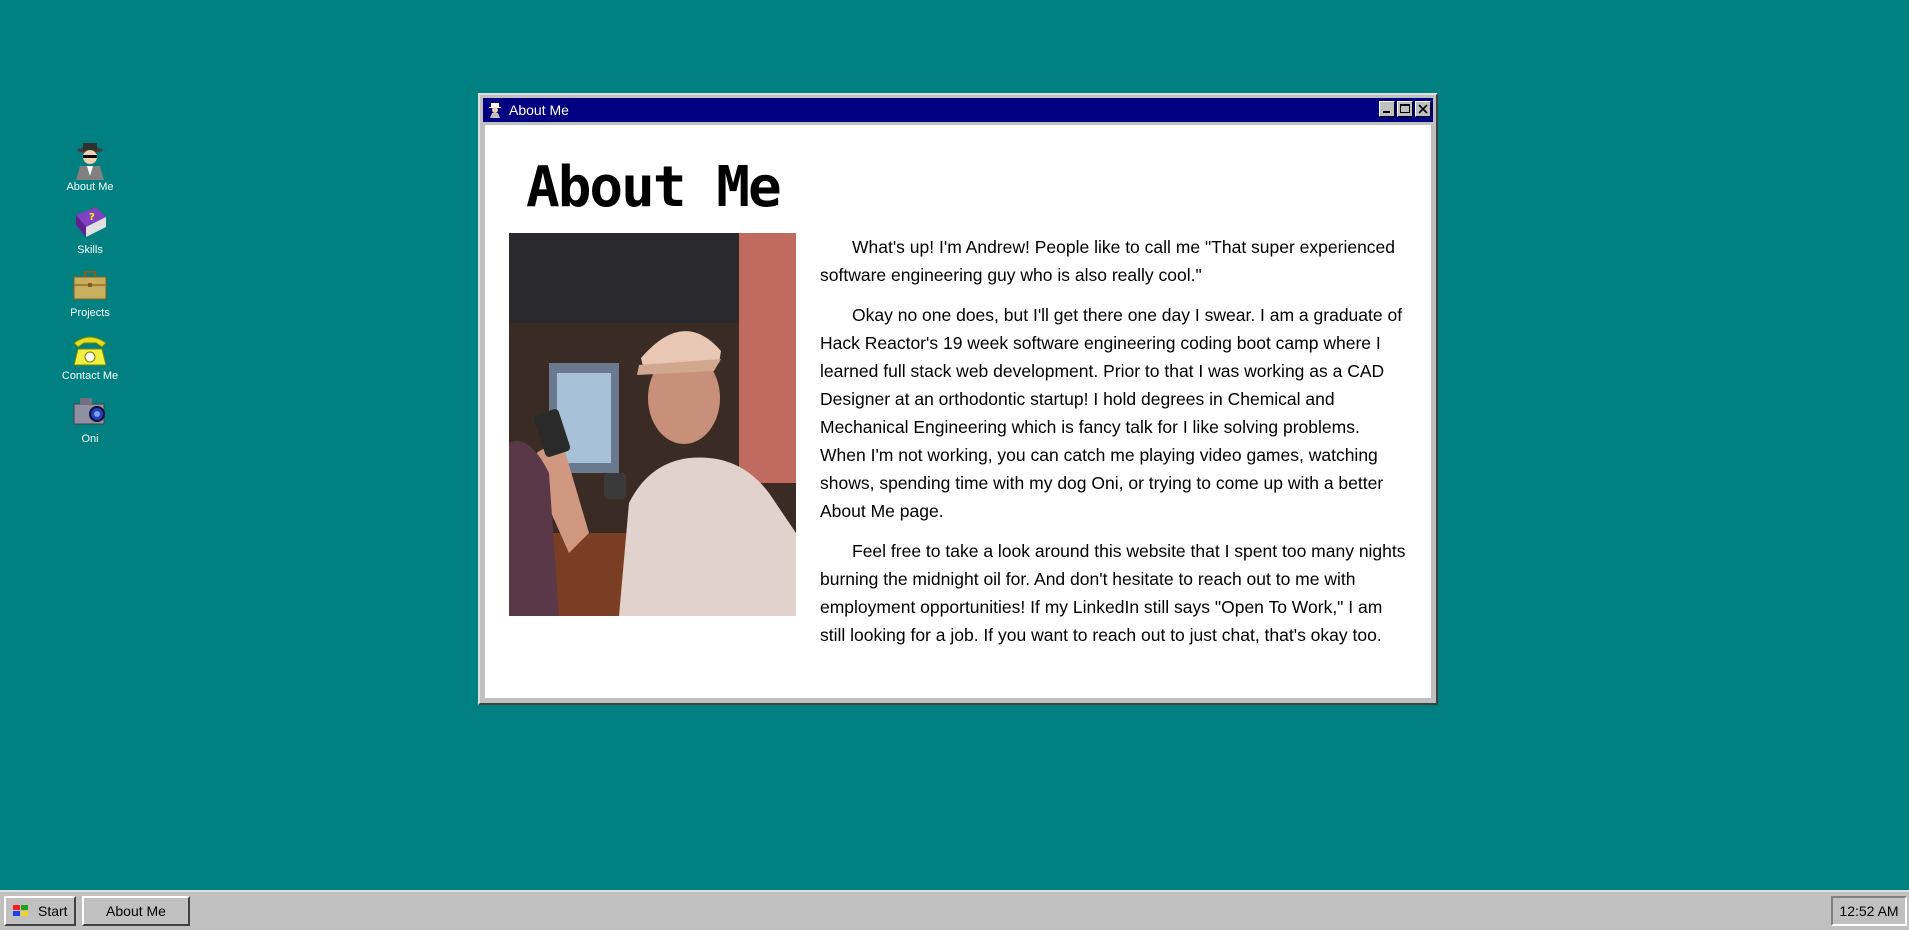 This screenshot has height=930, width=1909. Describe the element at coordinates (90, 285) in the screenshot. I see `briefcase-icon` at that location.